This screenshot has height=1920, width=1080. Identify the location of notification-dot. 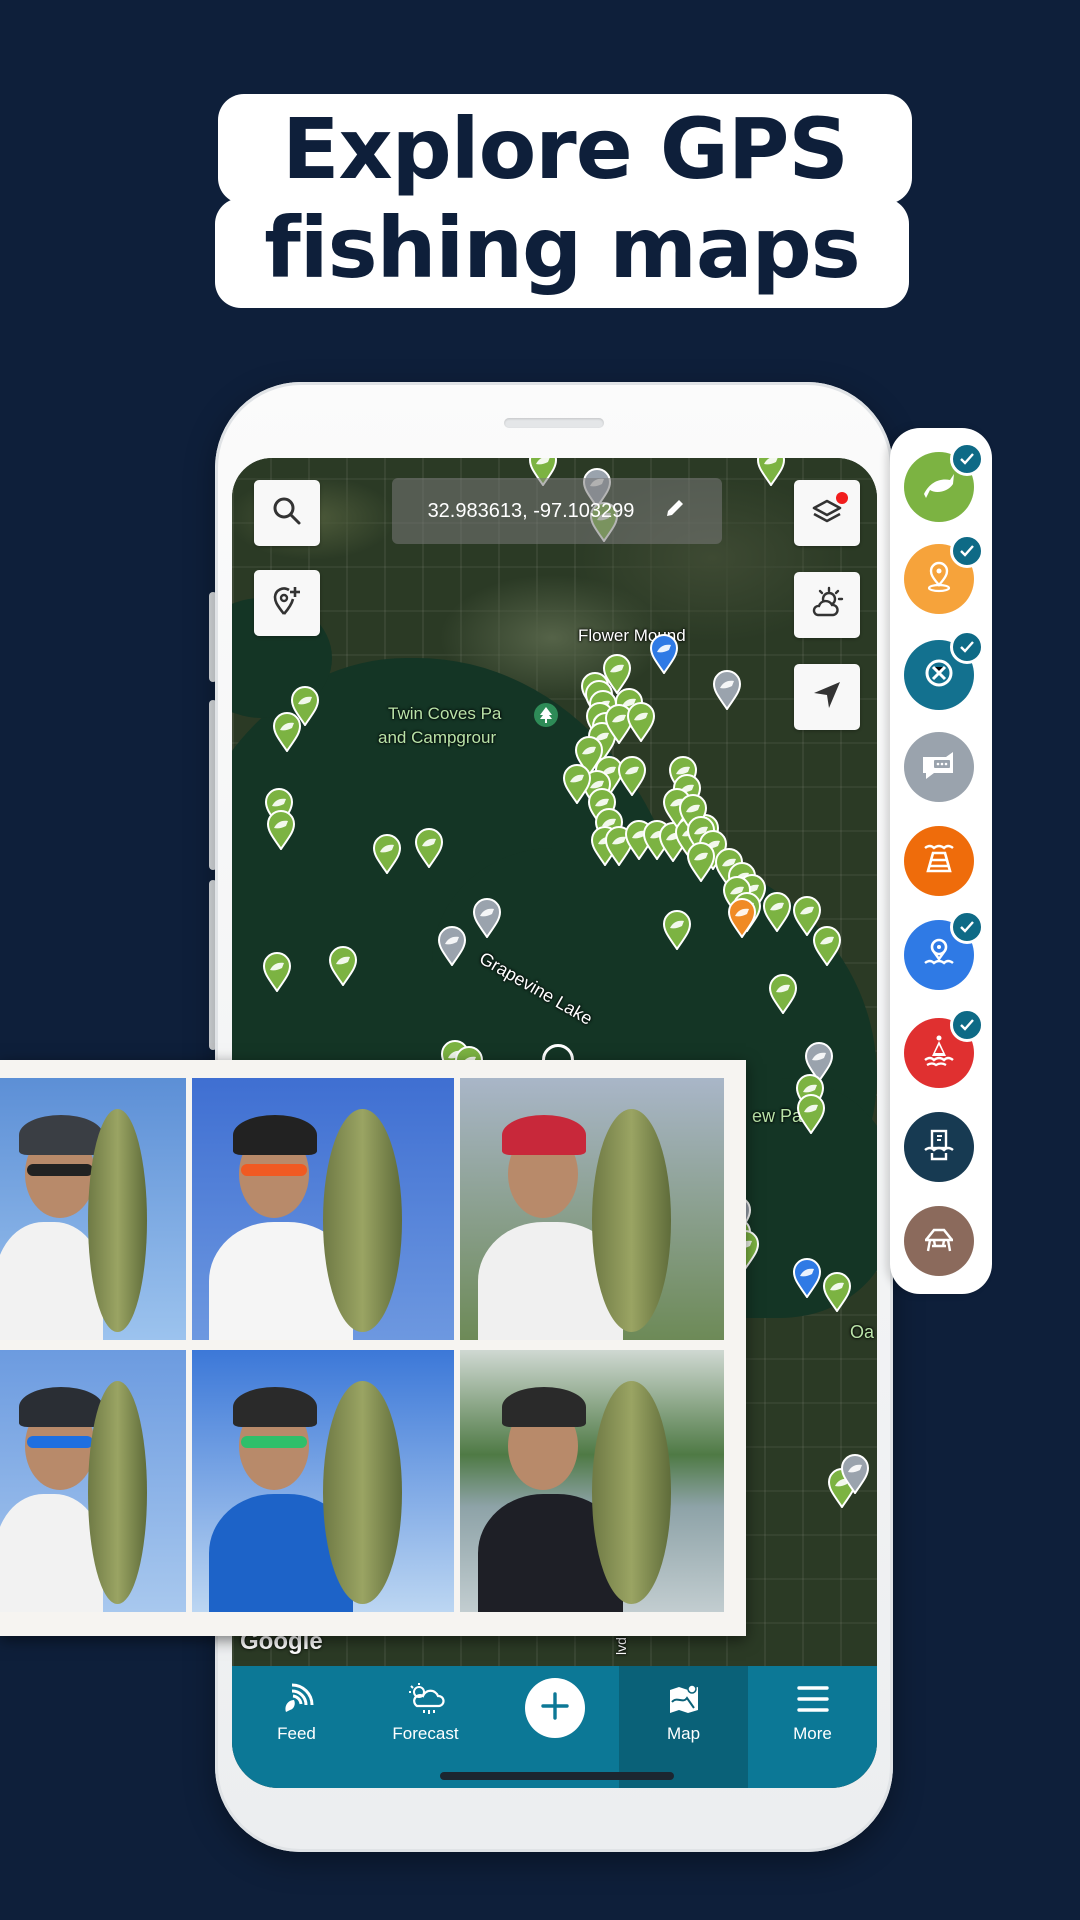
(842, 498).